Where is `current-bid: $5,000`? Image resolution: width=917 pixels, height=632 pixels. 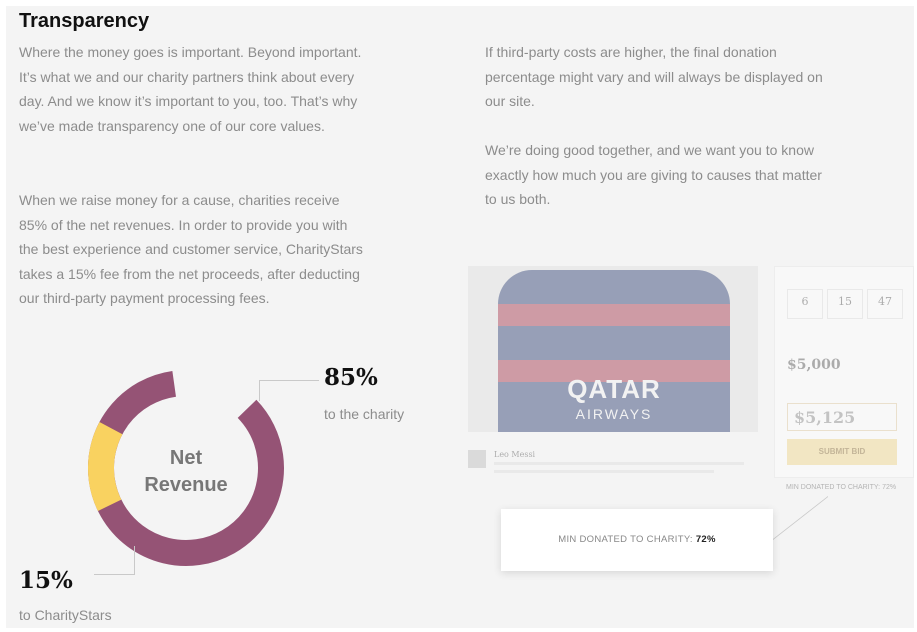
current-bid: $5,000 is located at coordinates (814, 365).